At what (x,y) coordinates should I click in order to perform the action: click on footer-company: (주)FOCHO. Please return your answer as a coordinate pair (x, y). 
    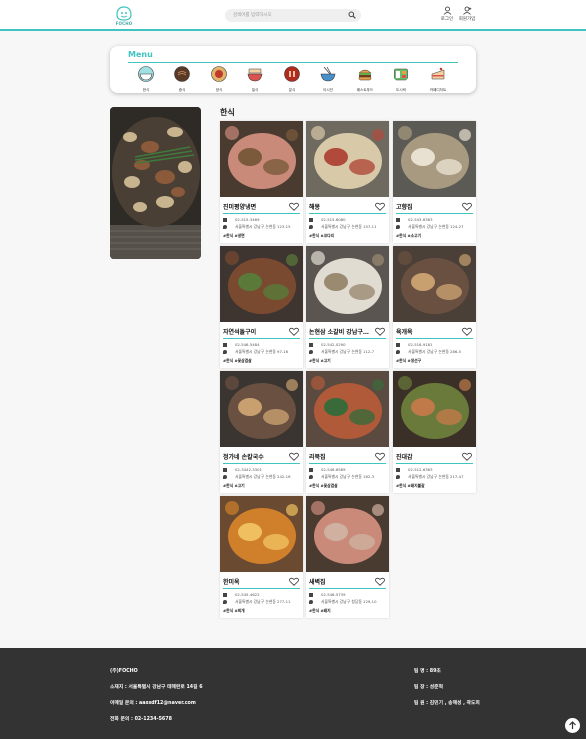
    Looking at the image, I should click on (124, 671).